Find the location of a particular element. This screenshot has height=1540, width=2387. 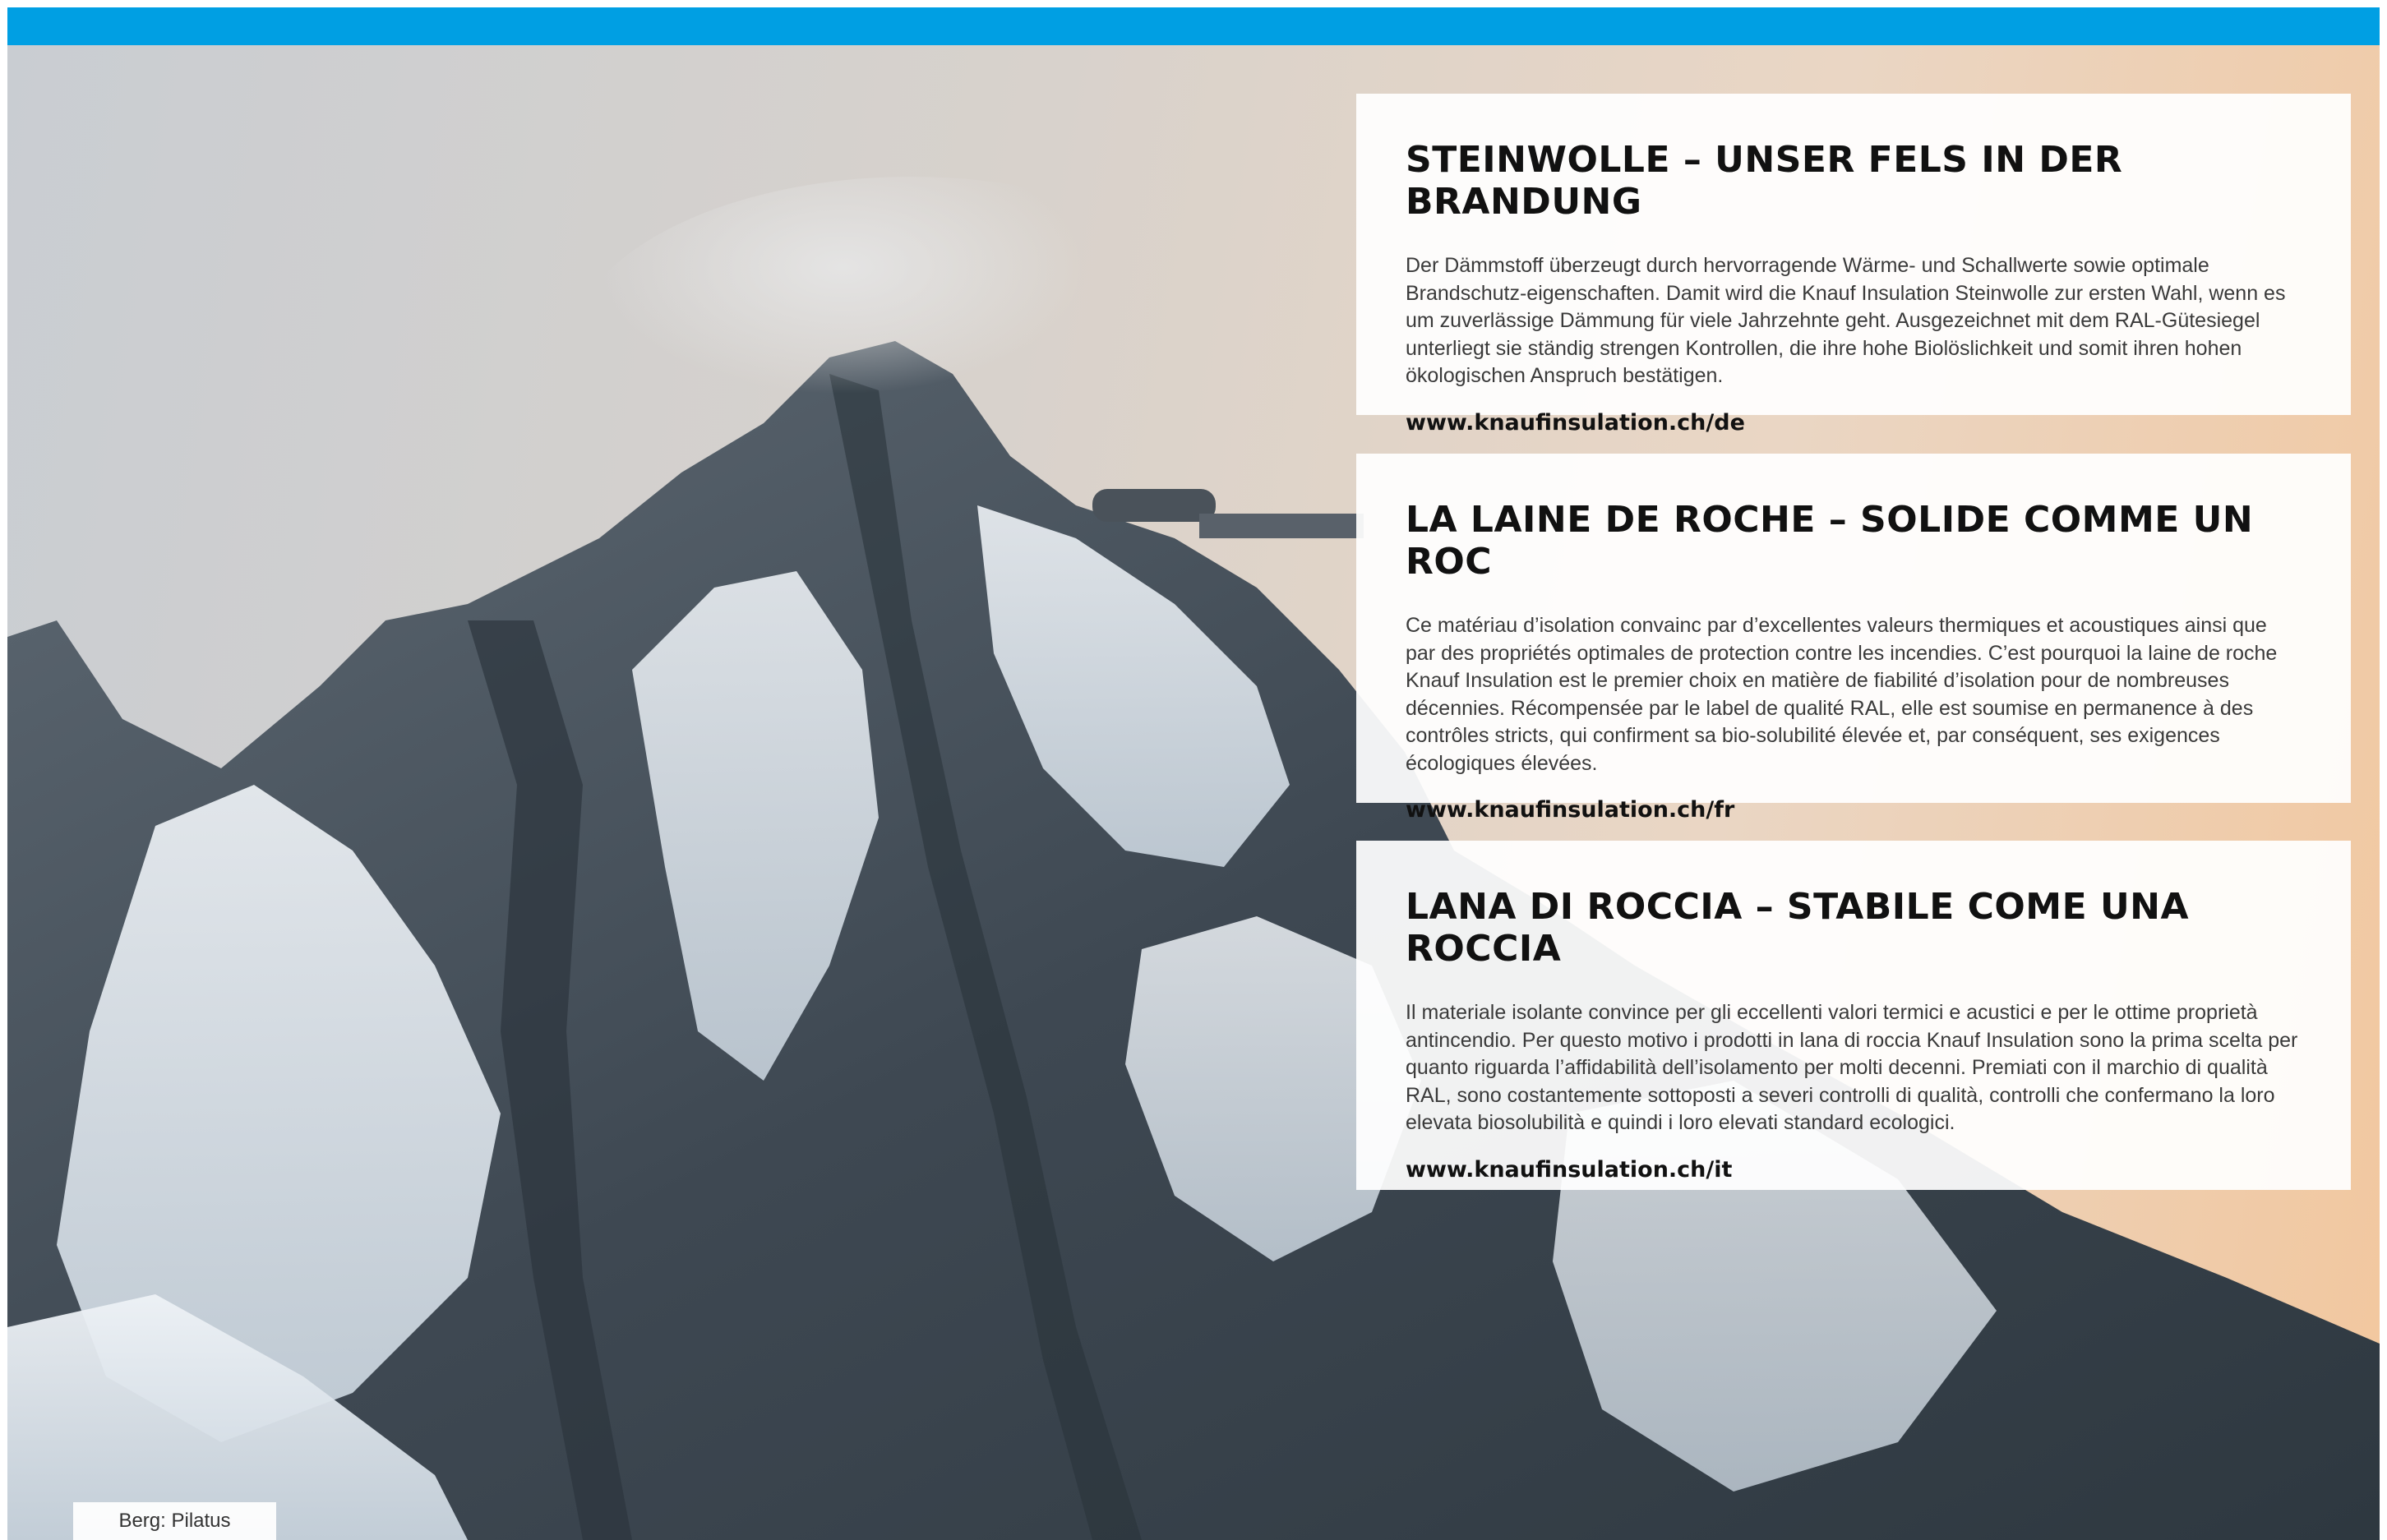

photo-caption: Berg: Pilatus is located at coordinates (175, 1521).